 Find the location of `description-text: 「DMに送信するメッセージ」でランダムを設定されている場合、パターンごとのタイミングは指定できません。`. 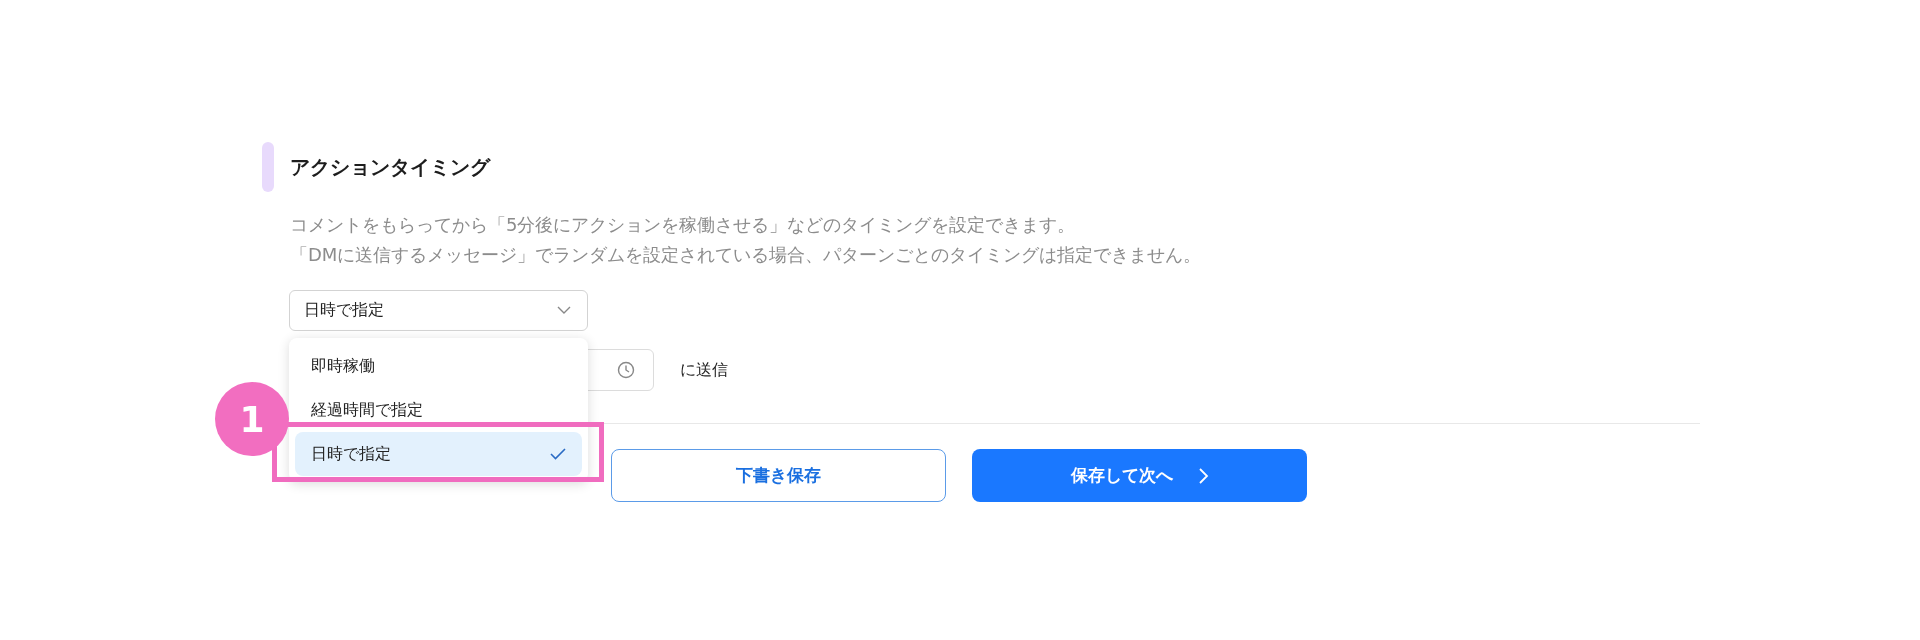

description-text: 「DMに送信するメッセージ」でランダムを設定されている場合、パターンごとのタイミングは指定できません。 is located at coordinates (746, 255).